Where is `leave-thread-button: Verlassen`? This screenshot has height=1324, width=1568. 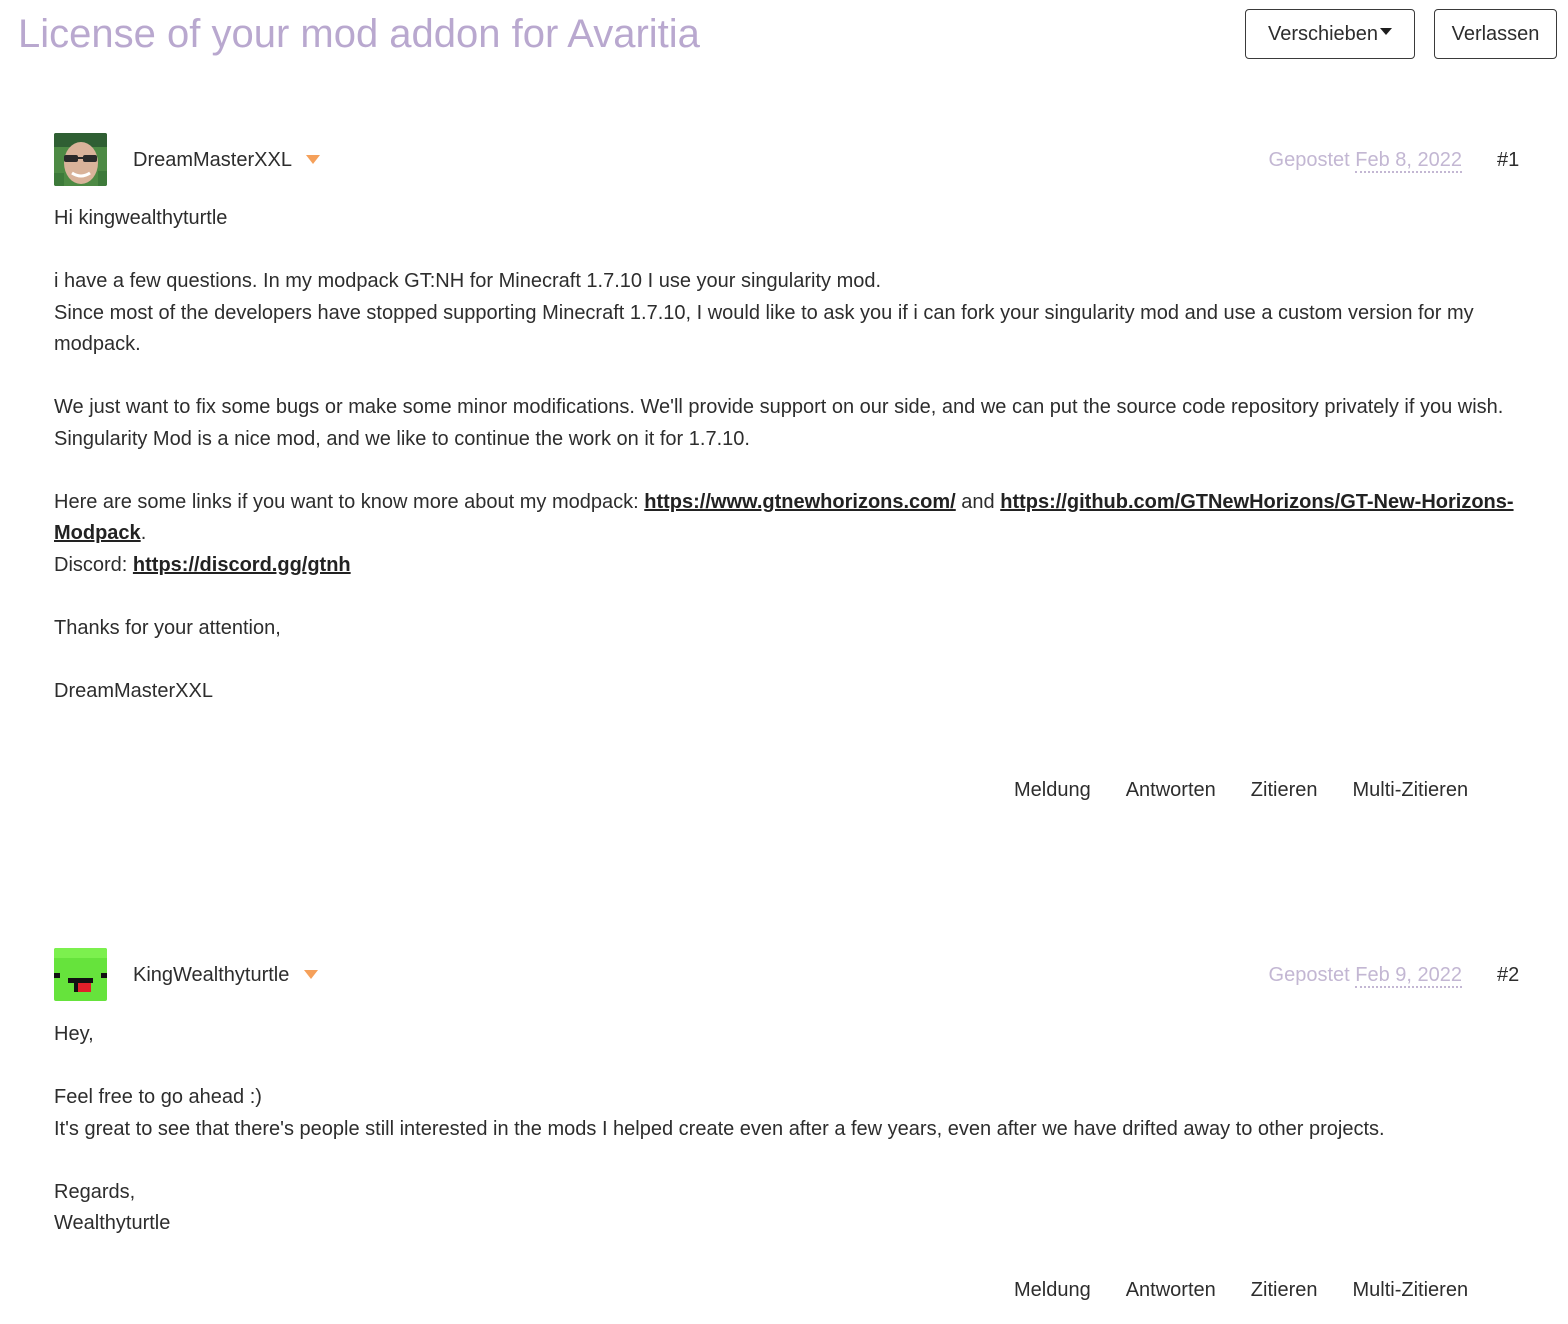 leave-thread-button: Verlassen is located at coordinates (1495, 34).